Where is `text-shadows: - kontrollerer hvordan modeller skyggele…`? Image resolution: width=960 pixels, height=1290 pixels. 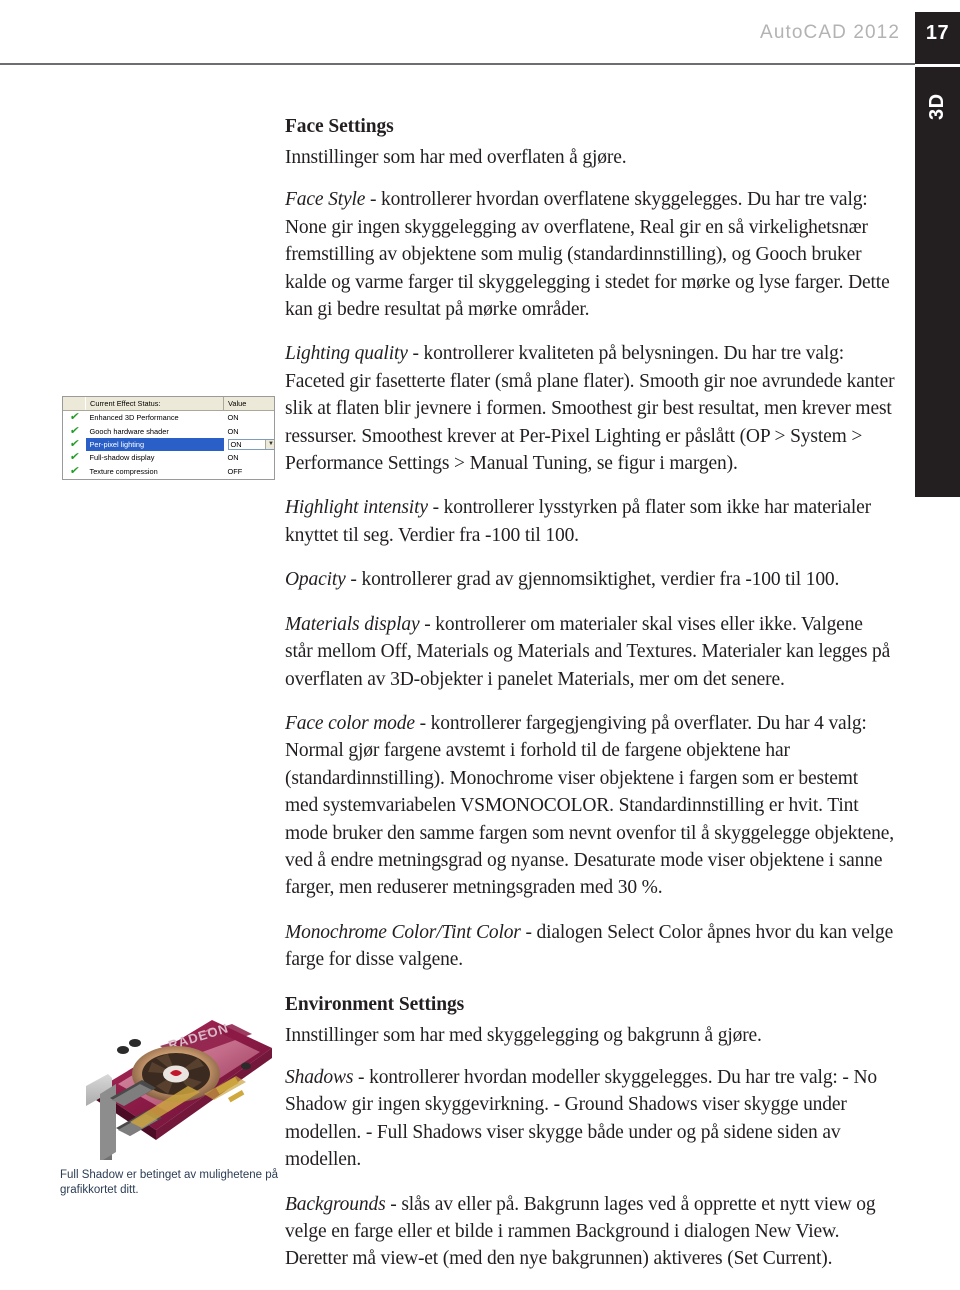
text-shadows: - kontrollerer hvordan modeller skyggele… is located at coordinates (581, 1118).